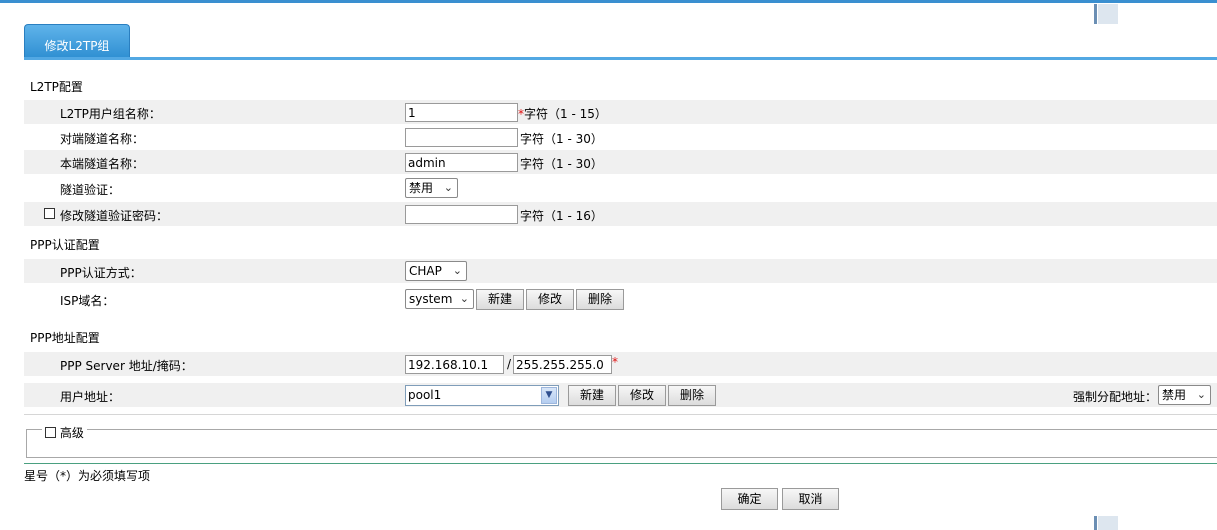 The image size is (1217, 530). Describe the element at coordinates (500, 299) in the screenshot. I see `isp-new-button: 新建` at that location.